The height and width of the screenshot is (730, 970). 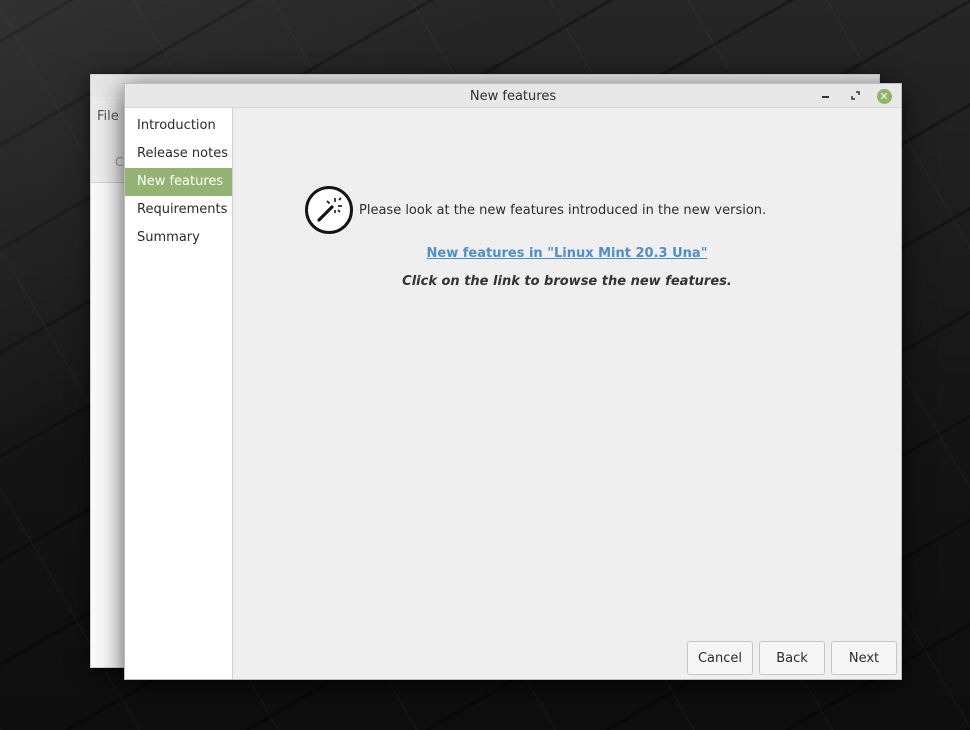 What do you see at coordinates (178, 126) in the screenshot?
I see `sidebar-item-introduction: Introduction` at bounding box center [178, 126].